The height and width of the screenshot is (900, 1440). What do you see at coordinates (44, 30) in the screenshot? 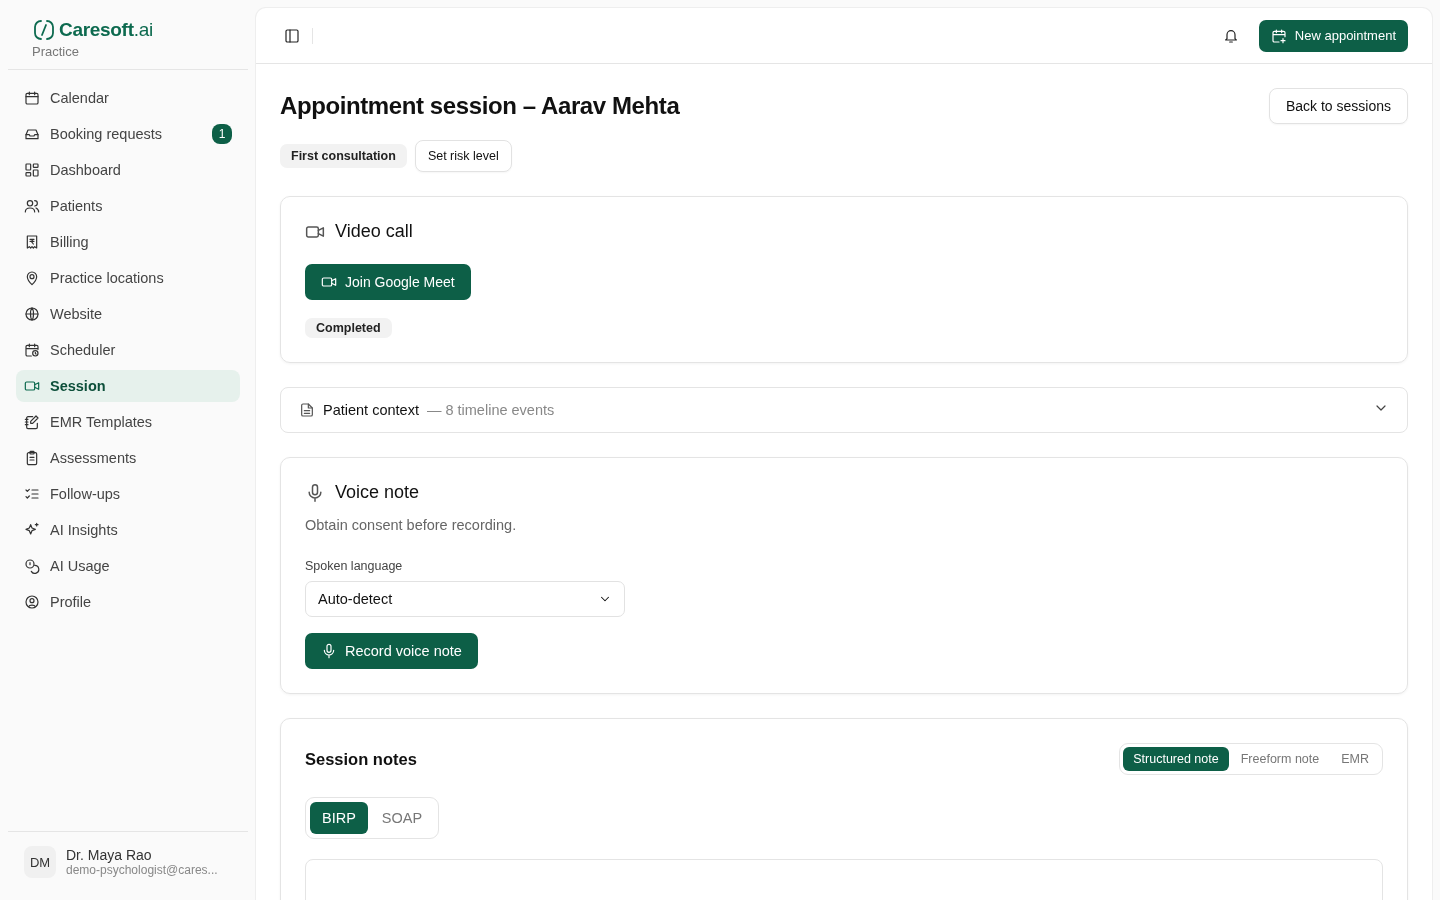
I see `logo-icon` at bounding box center [44, 30].